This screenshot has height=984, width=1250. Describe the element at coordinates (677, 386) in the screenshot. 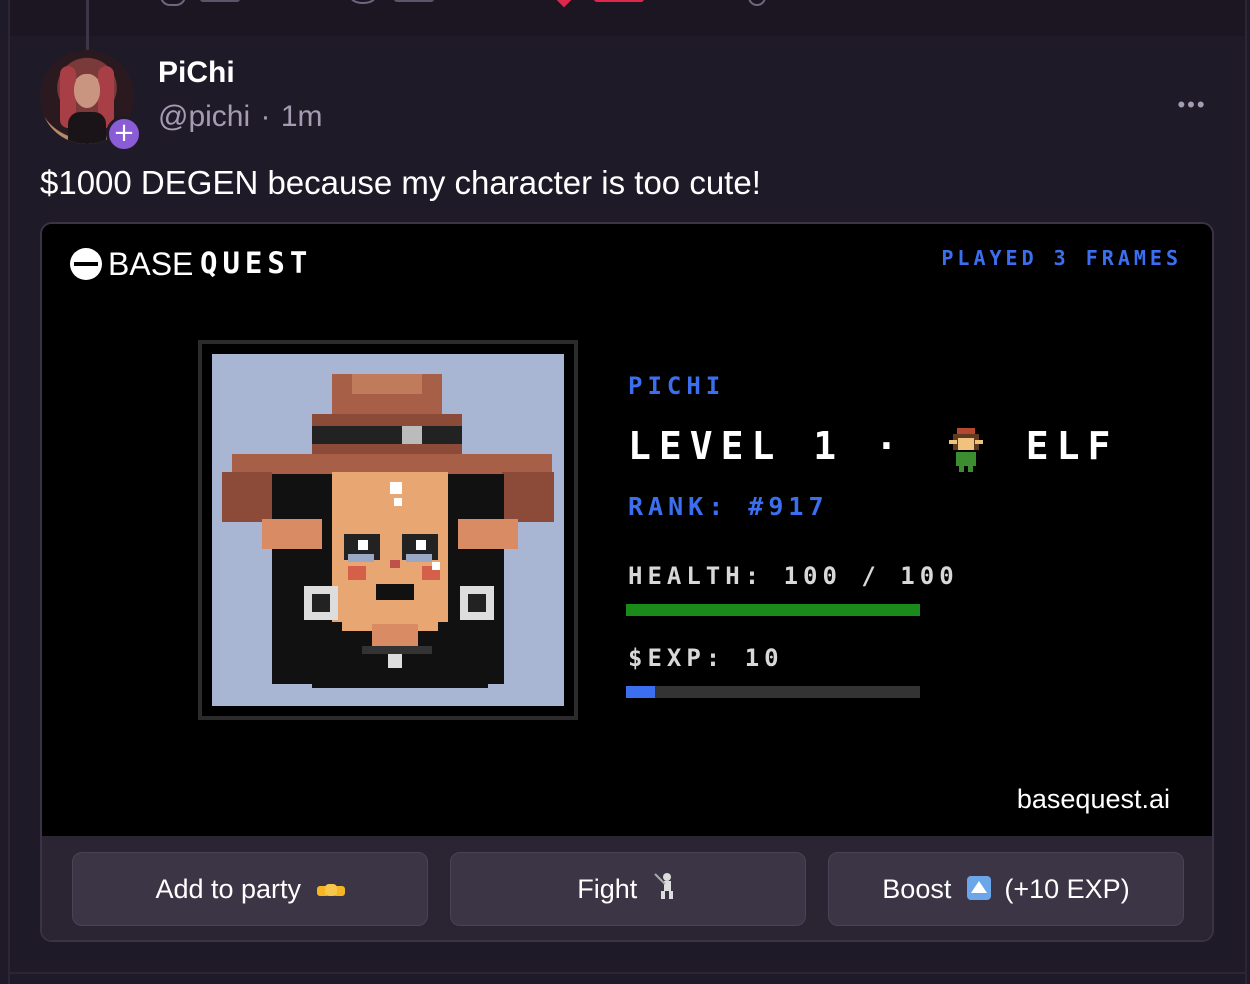

I see `character-name: PICHI` at that location.